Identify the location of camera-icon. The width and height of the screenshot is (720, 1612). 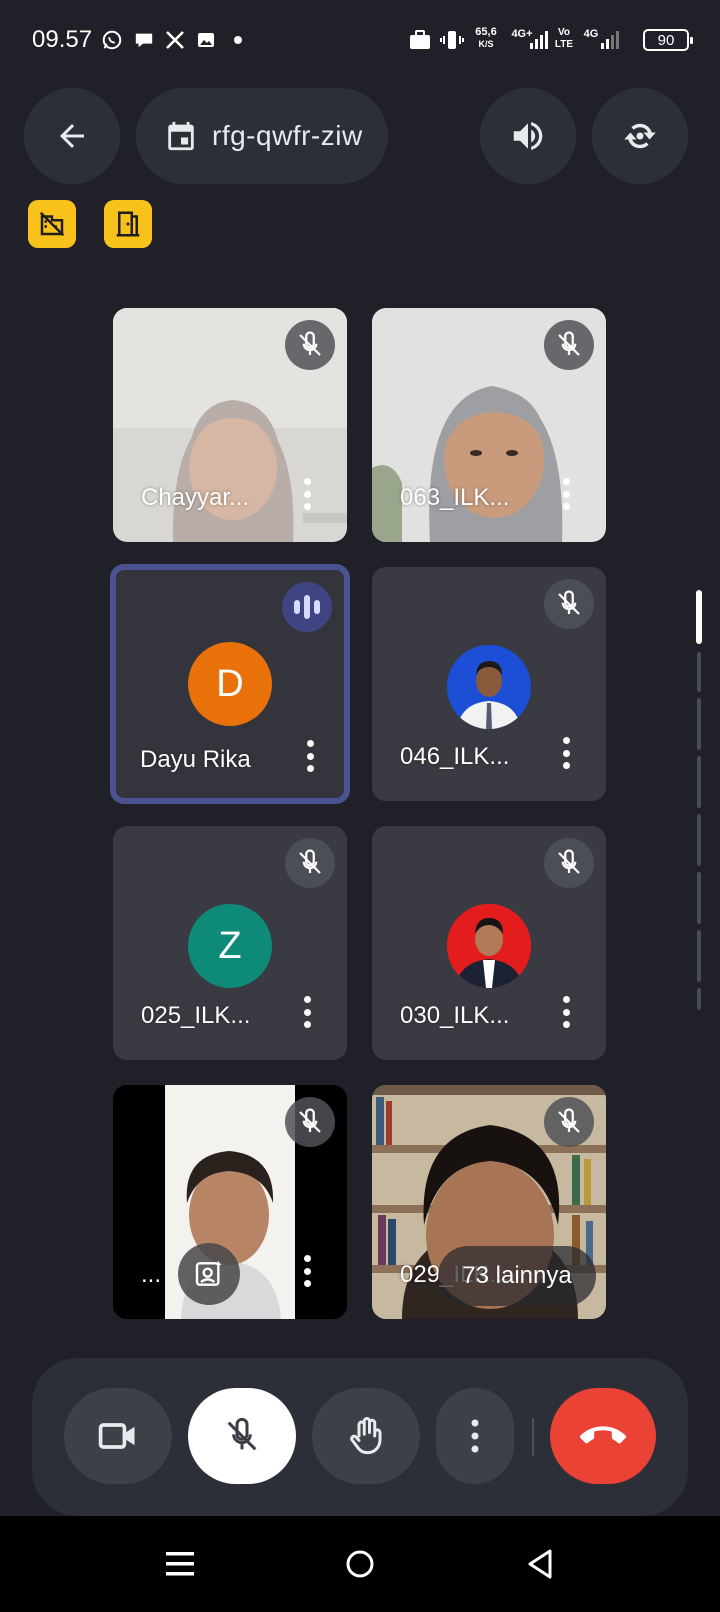
(116, 1436).